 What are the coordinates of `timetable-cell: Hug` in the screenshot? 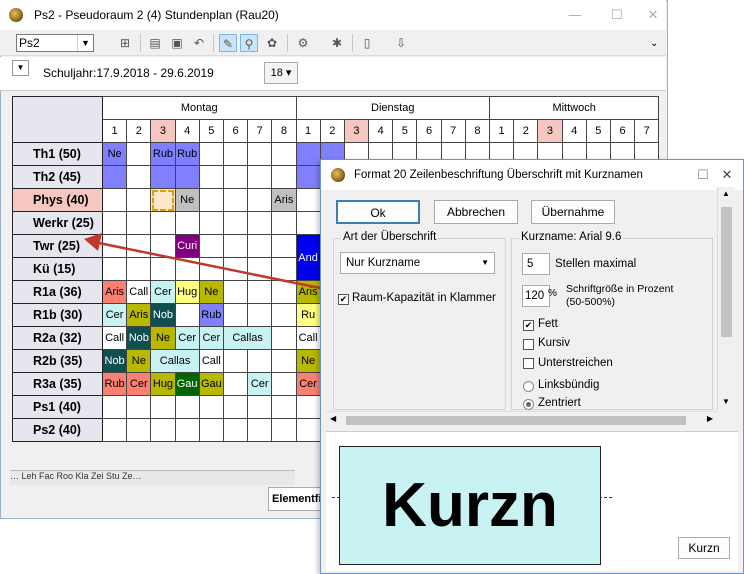 It's located at (163, 384).